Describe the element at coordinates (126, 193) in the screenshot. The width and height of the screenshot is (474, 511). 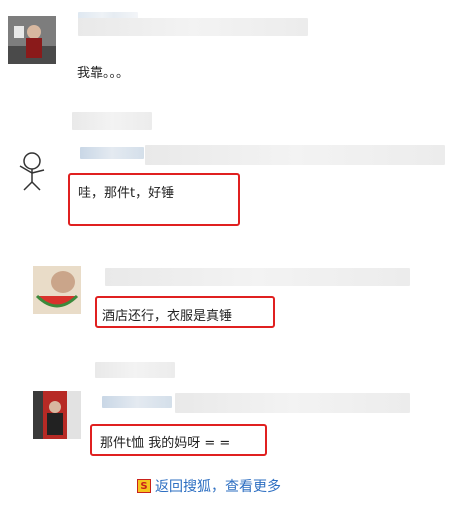
I see `comment-text: 哇，那件t，好锤` at that location.